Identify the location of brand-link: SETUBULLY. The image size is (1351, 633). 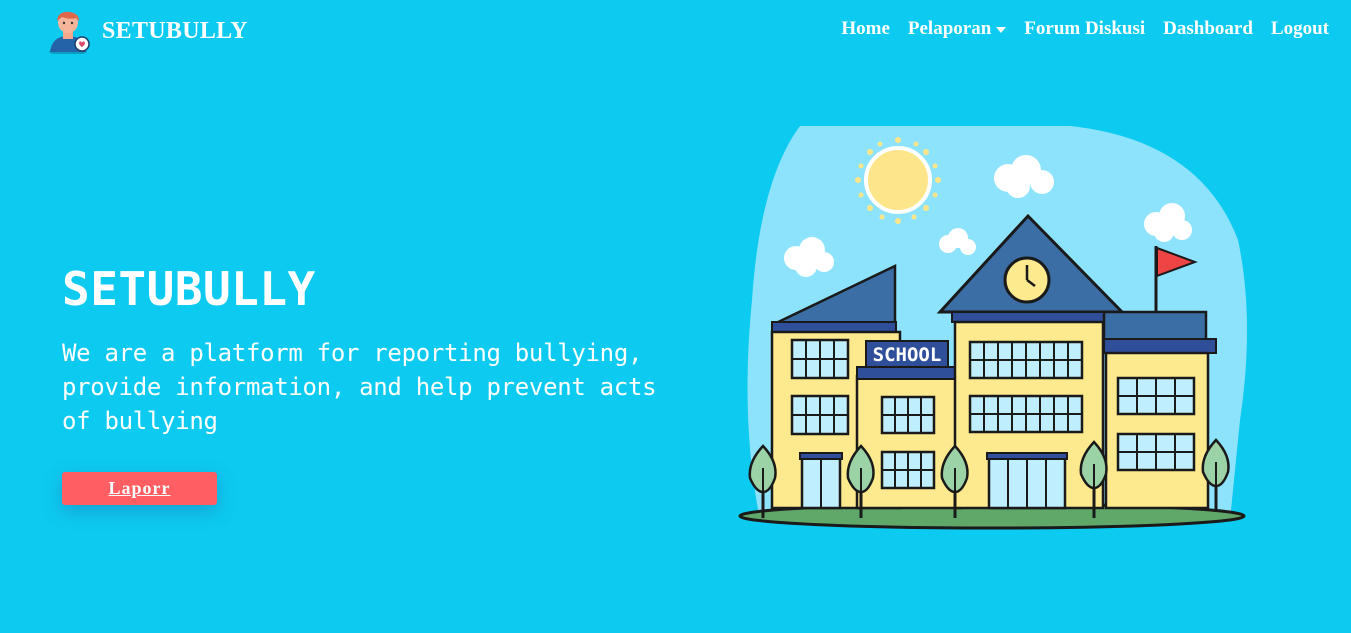
(147, 31).